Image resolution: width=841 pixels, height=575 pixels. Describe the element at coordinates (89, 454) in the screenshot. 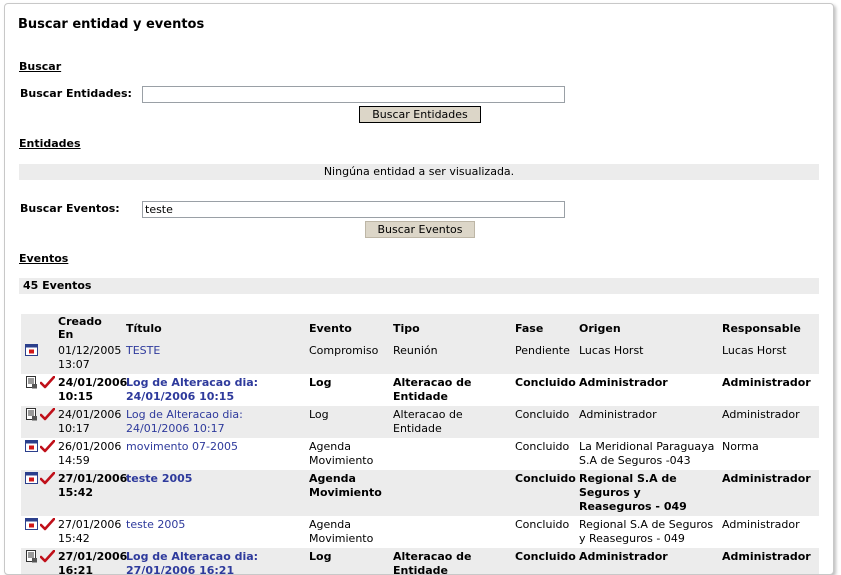

I see `cell-created: 26/01/2006 14:59` at that location.